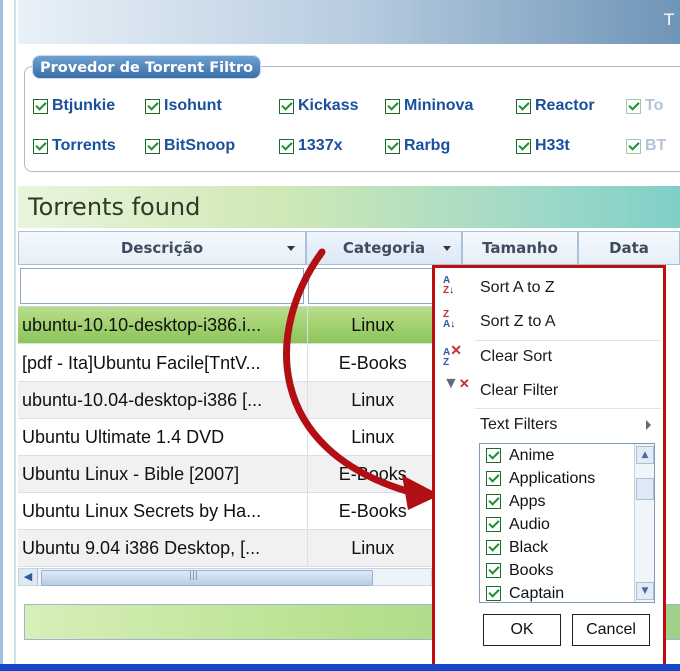 The image size is (680, 671). Describe the element at coordinates (644, 523) in the screenshot. I see `vertical-scrollbar: ▲ ▼` at that location.